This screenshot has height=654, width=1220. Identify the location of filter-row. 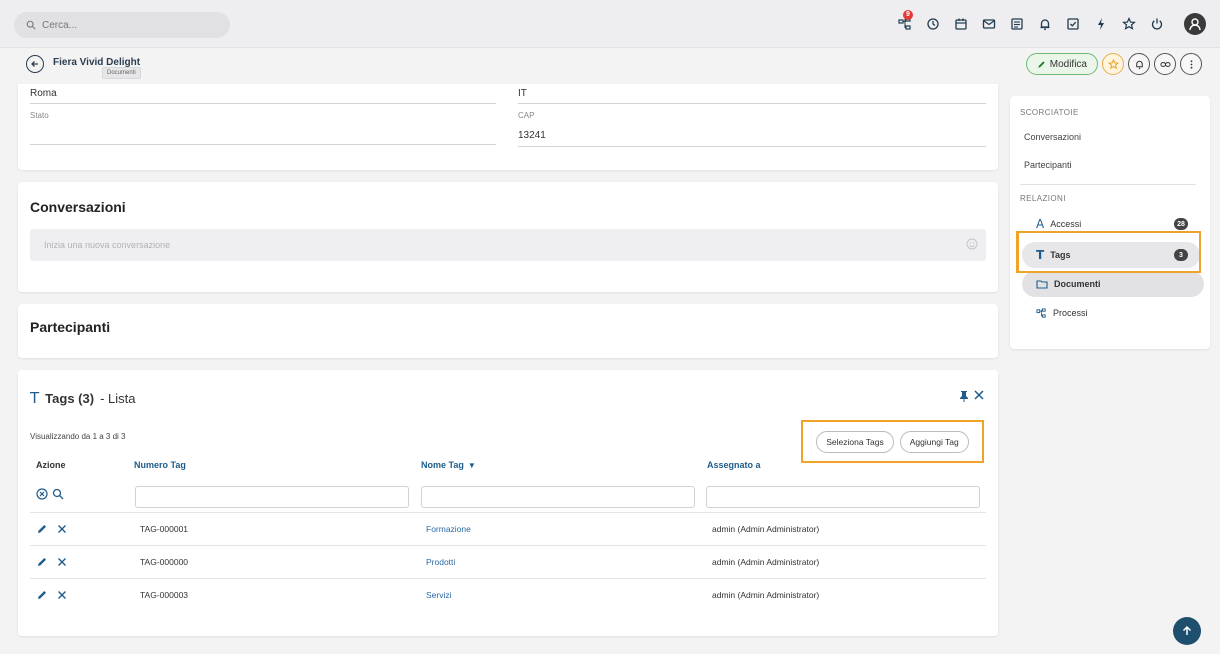
(508, 498).